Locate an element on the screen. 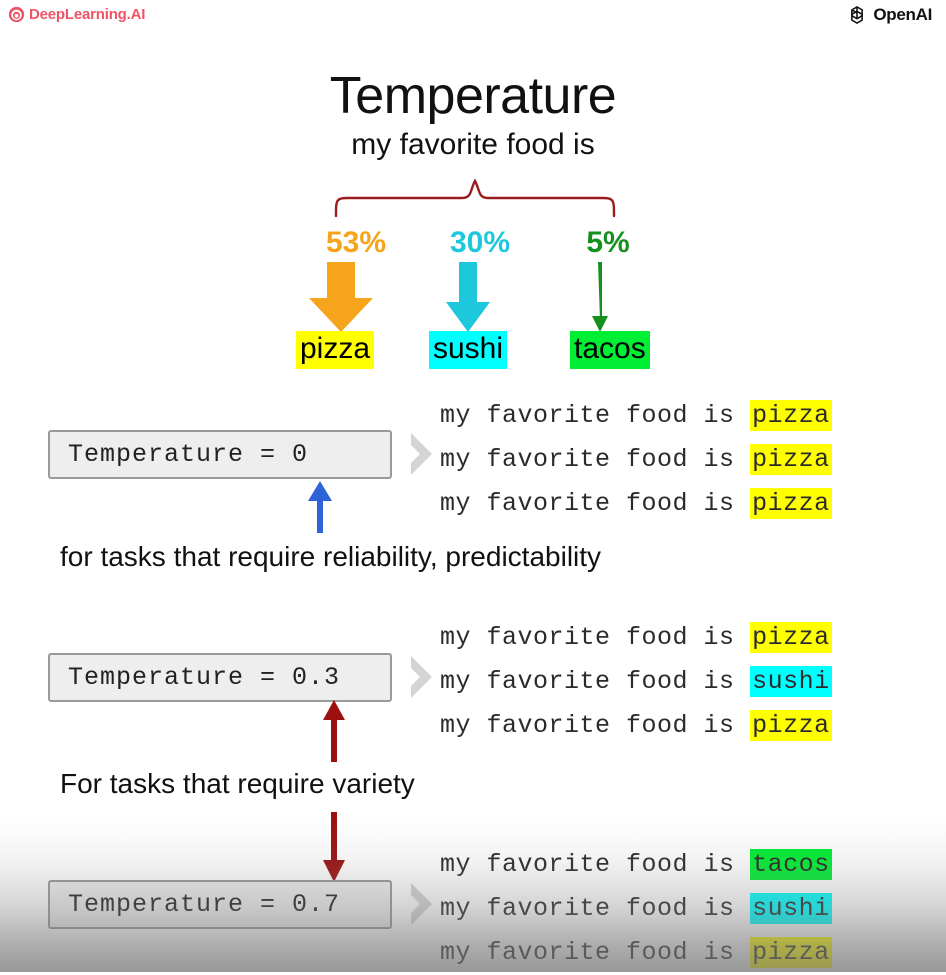  token-label-pizza: pizza is located at coordinates (335, 350).